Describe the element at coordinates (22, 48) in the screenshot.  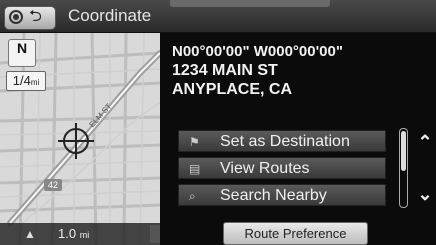
I see `compass-north-icon: N` at that location.